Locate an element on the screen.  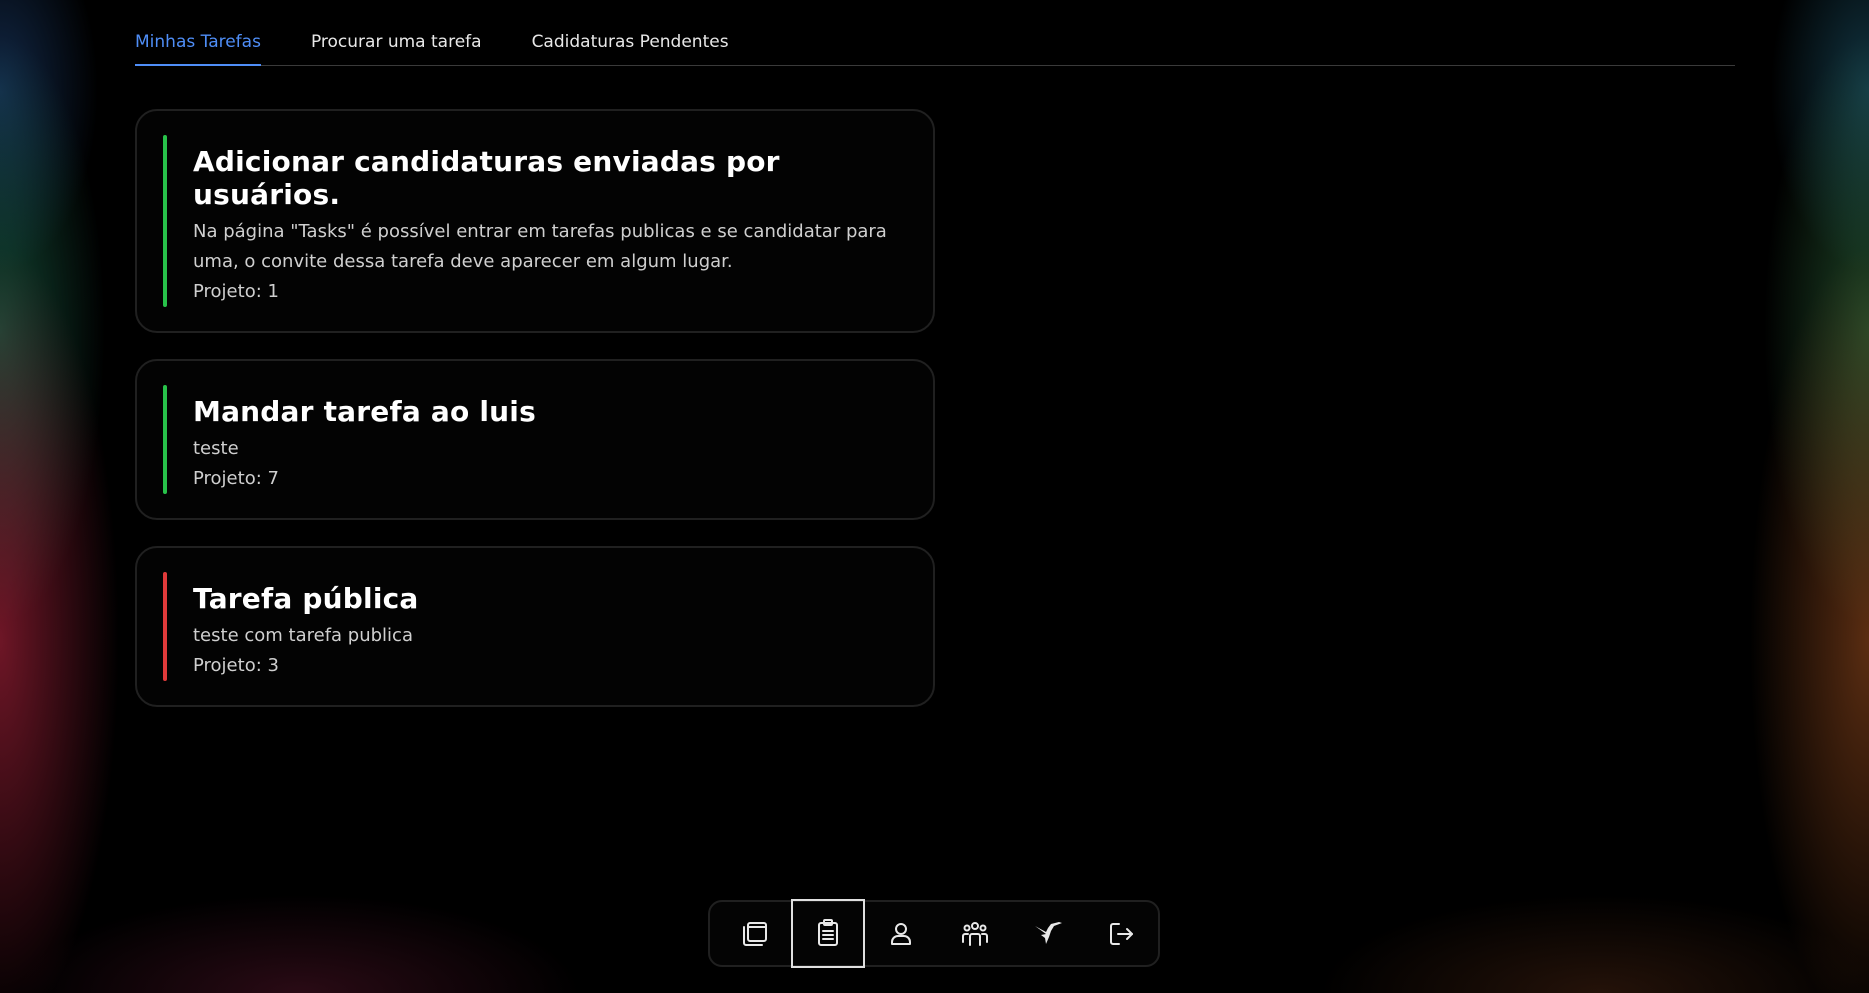
task-project: Projeto: 7 is located at coordinates (236, 478).